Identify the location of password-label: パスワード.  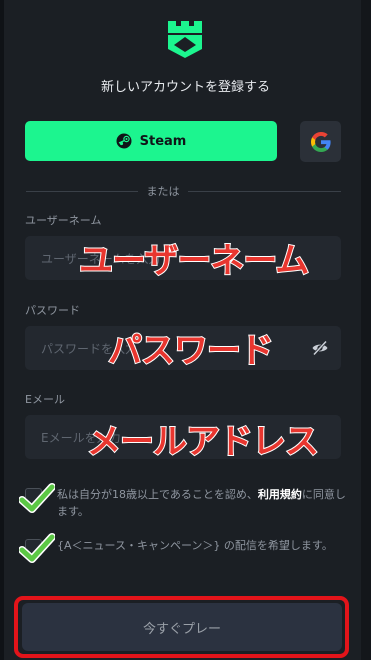
(52, 310).